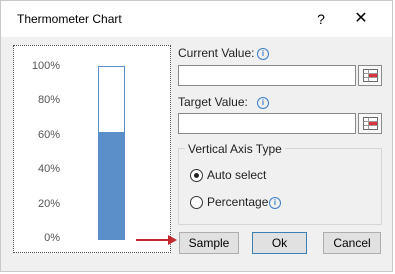 This screenshot has width=395, height=274. Describe the element at coordinates (52, 238) in the screenshot. I see `y-tick-label: 0%` at that location.